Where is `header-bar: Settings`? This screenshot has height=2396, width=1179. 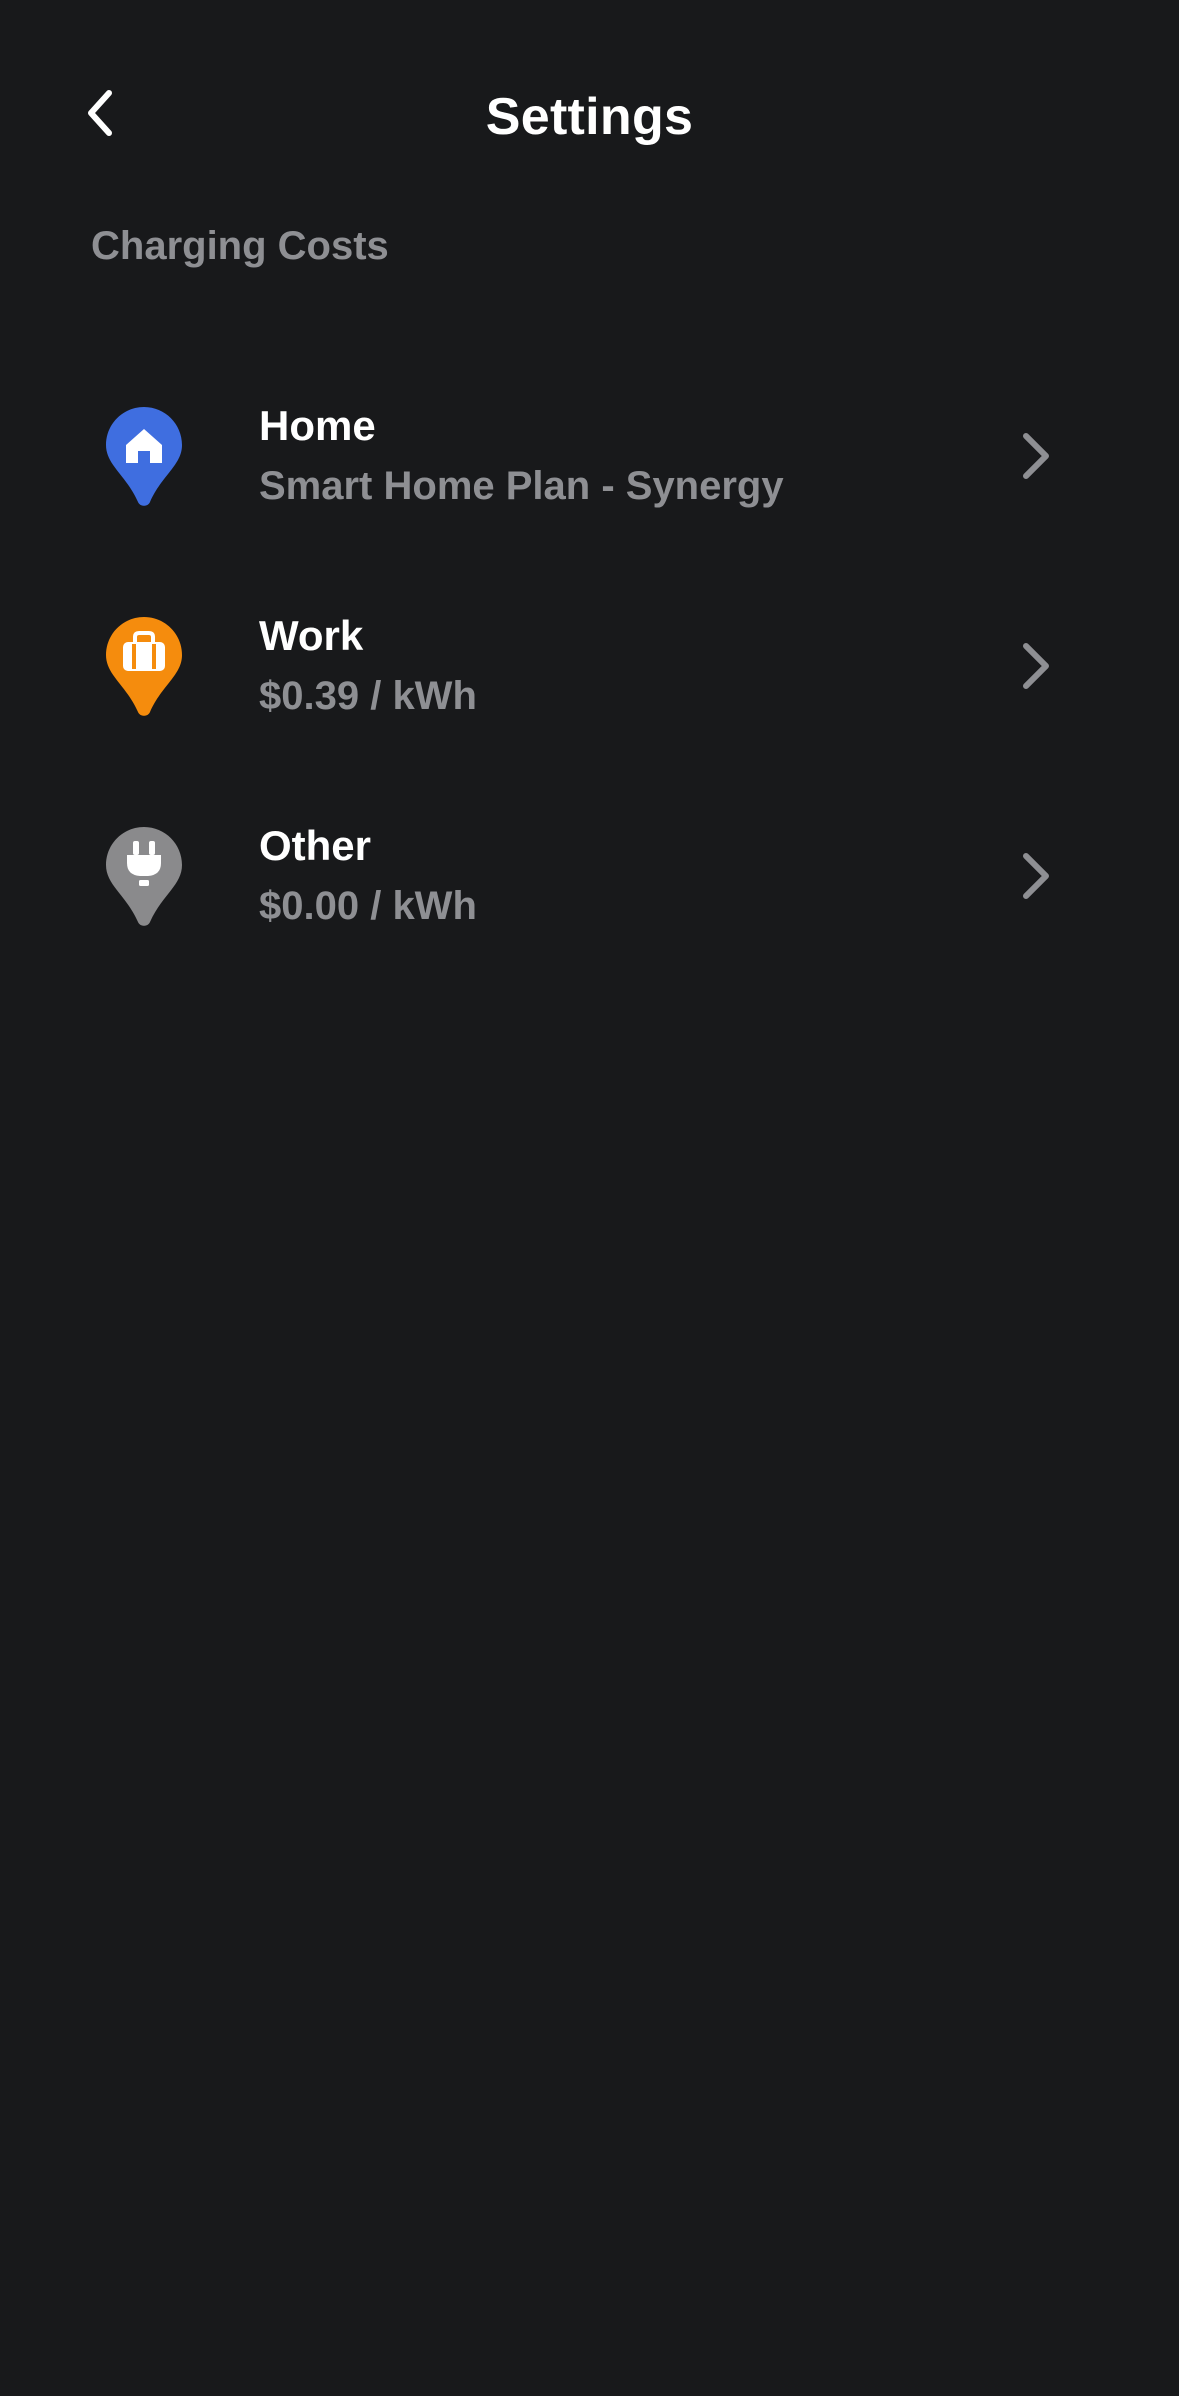 header-bar: Settings is located at coordinates (589, 100).